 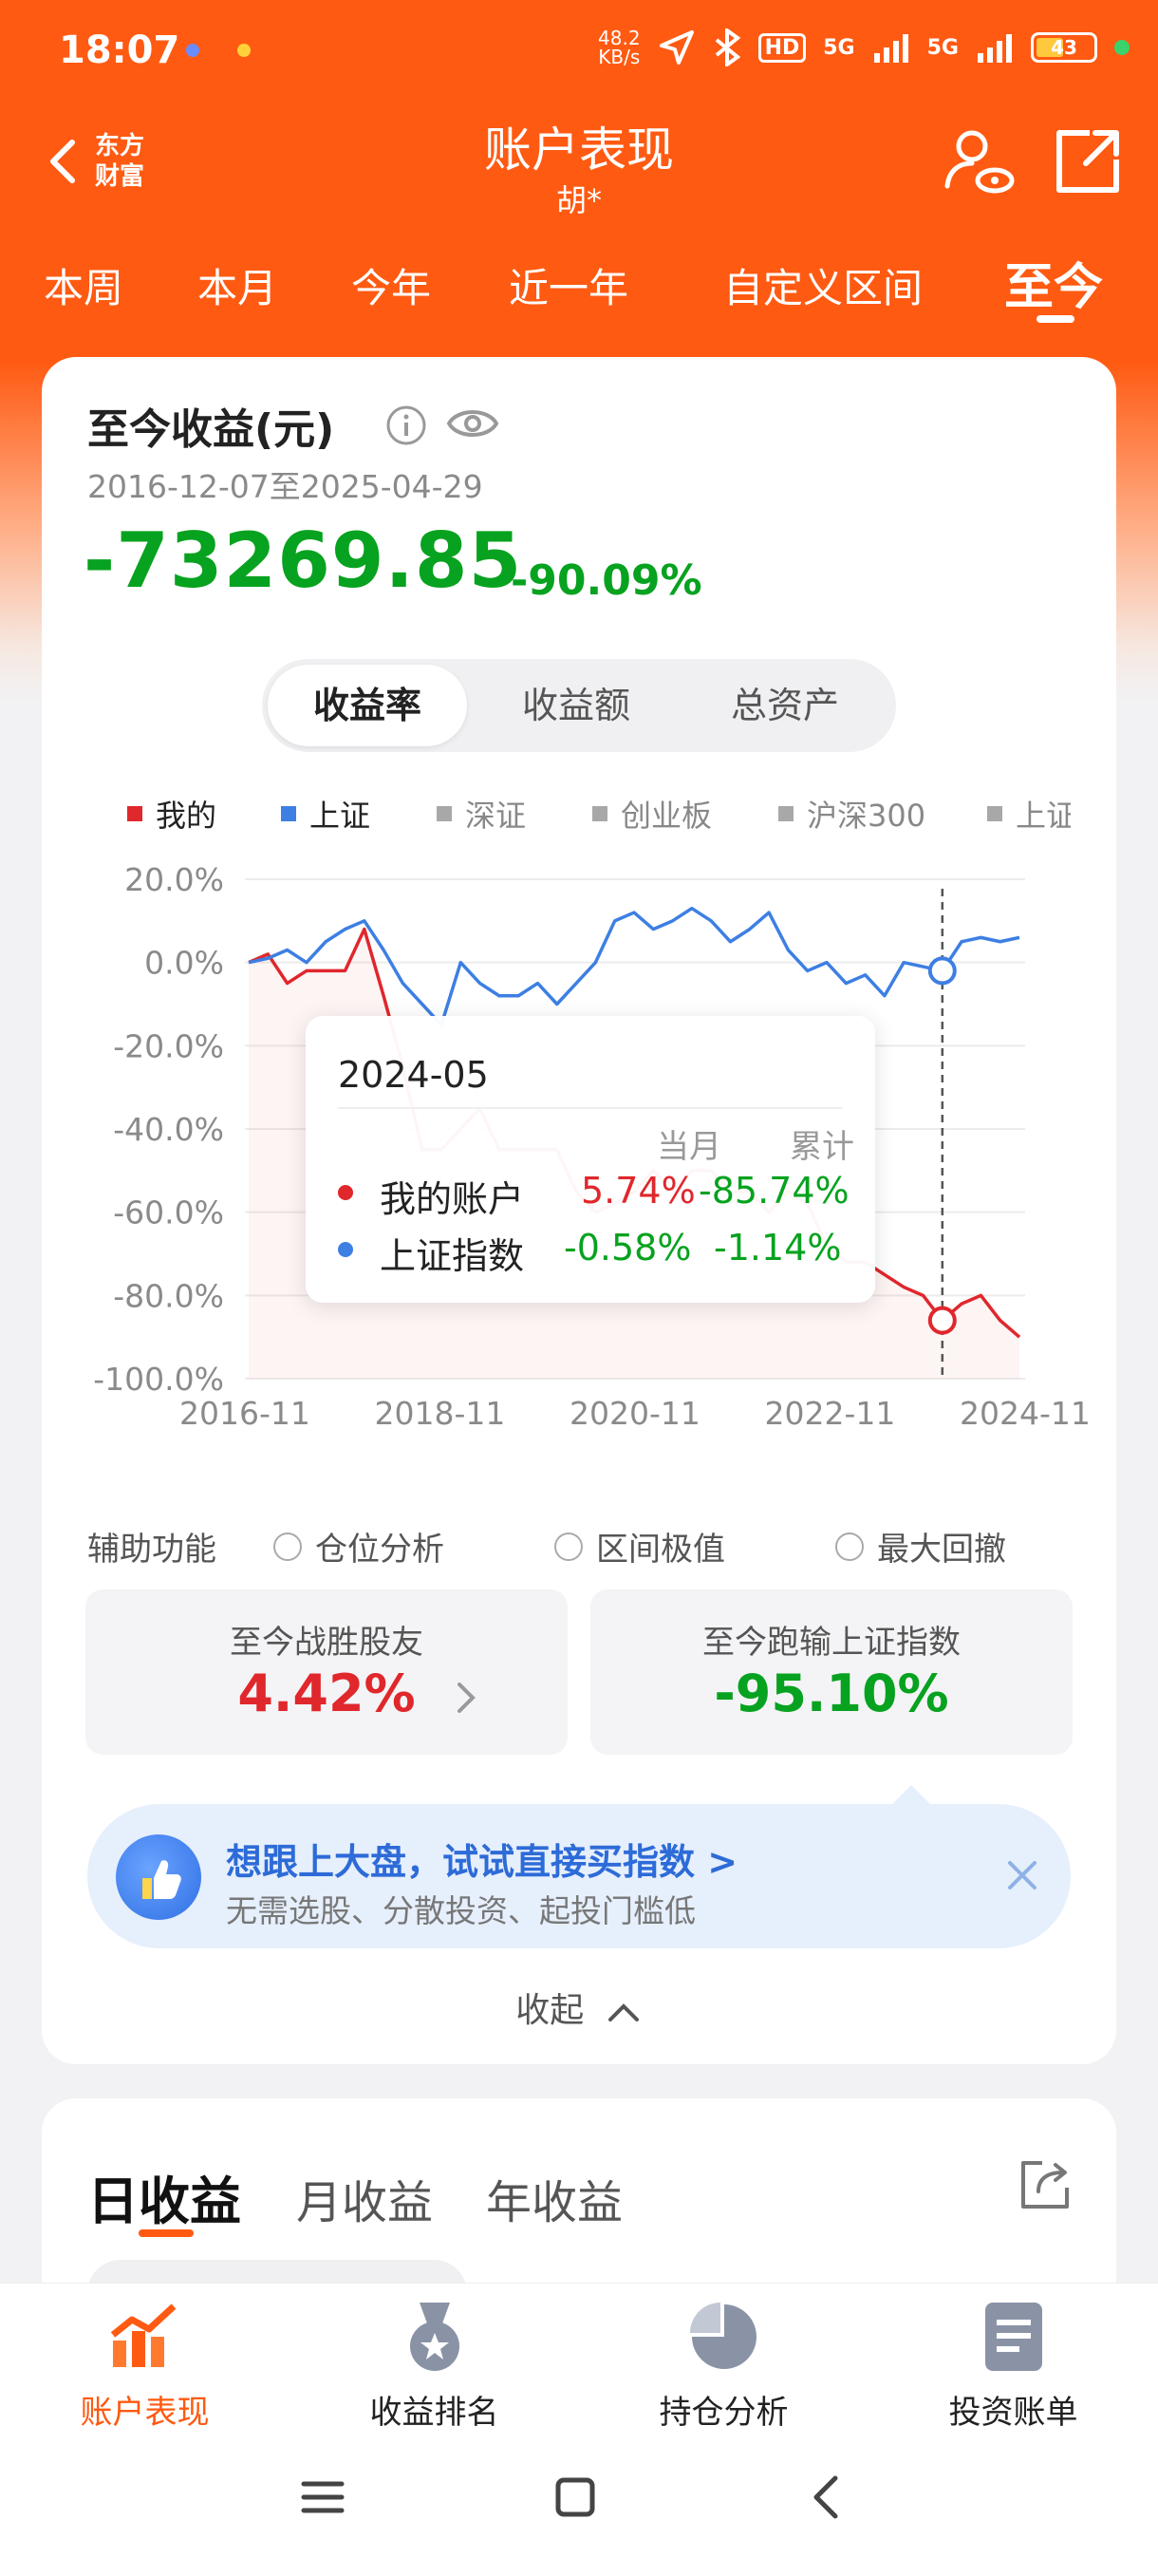 I want to click on index-promo-banner: 想跟上大盘，试试直接买指数 > 无需选股、分散投资、起投门槛低, so click(x=579, y=1866).